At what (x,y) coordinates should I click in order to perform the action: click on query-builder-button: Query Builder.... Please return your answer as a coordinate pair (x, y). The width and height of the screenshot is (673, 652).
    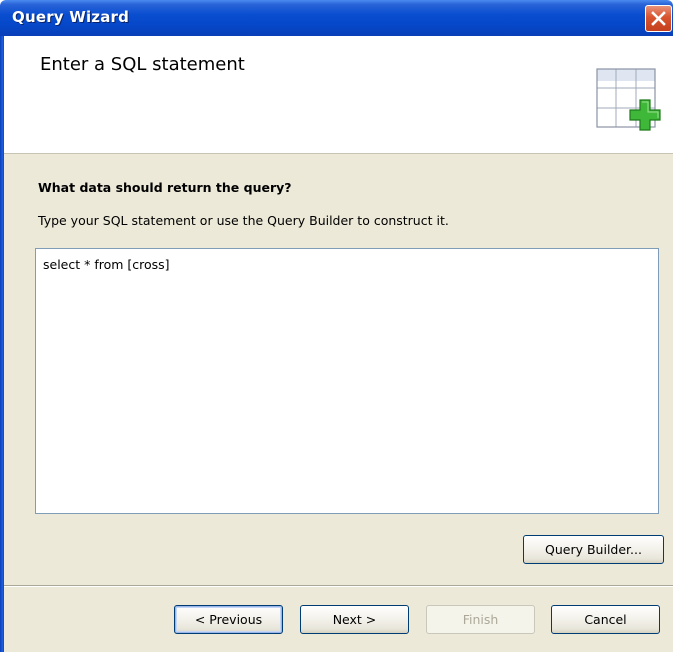
    Looking at the image, I should click on (593, 549).